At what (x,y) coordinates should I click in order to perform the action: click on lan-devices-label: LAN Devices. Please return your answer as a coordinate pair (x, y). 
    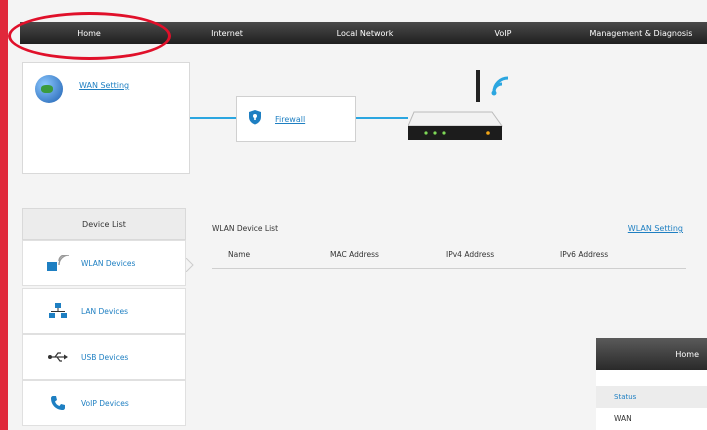
    Looking at the image, I should click on (105, 311).